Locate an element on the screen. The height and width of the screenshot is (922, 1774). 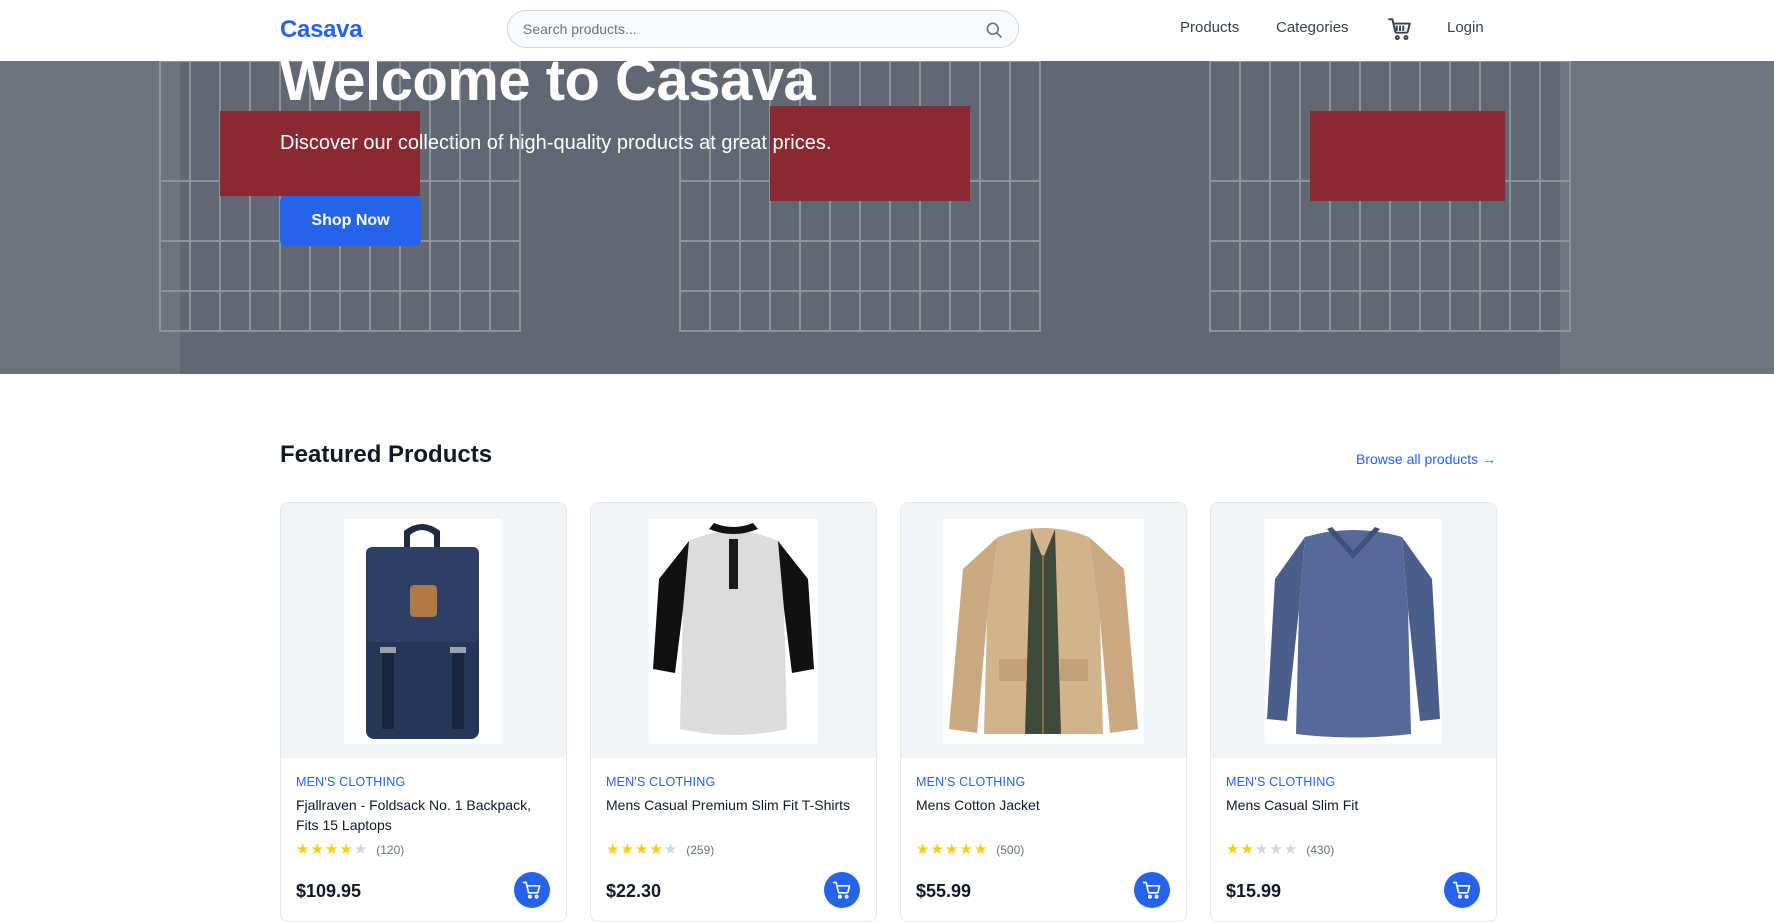
product-price: $109.95 is located at coordinates (329, 891).